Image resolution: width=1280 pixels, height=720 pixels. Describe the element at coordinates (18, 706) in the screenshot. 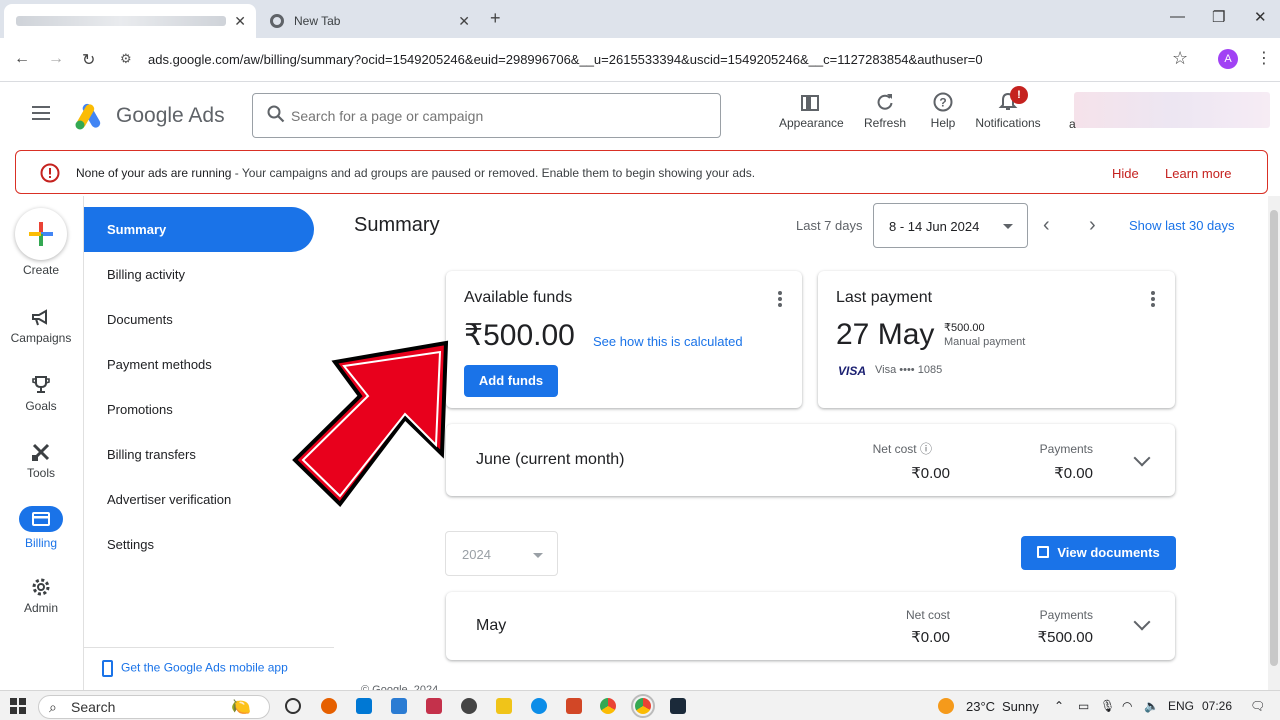

I see `windows-start-icon` at that location.